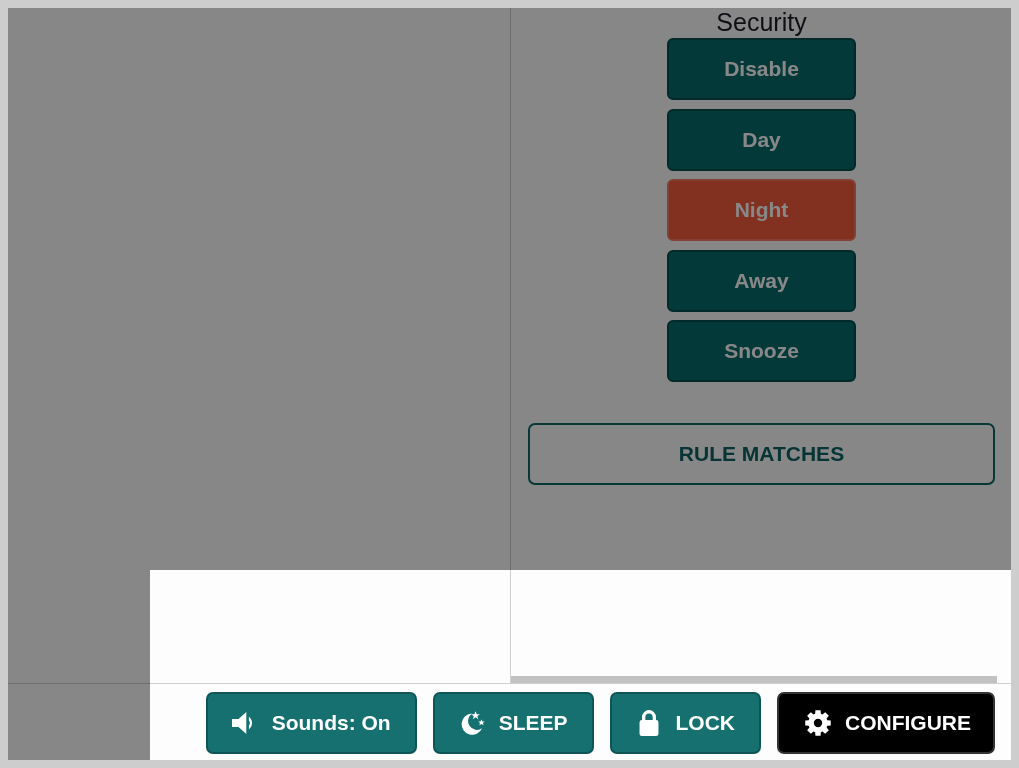  What do you see at coordinates (886, 723) in the screenshot?
I see `configure-button: CONFIGURE` at bounding box center [886, 723].